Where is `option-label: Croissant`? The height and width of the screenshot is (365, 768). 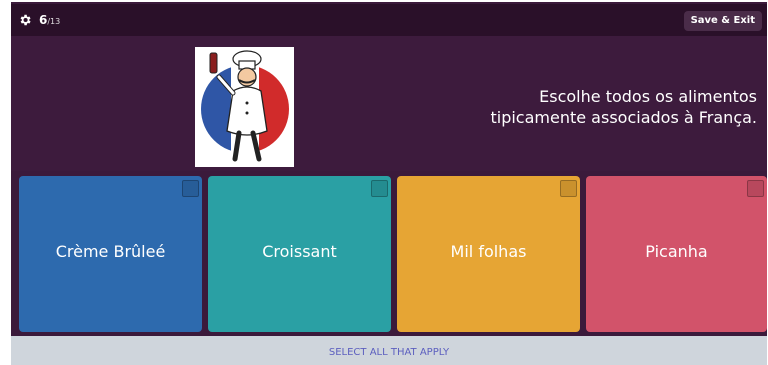 option-label: Croissant is located at coordinates (299, 251).